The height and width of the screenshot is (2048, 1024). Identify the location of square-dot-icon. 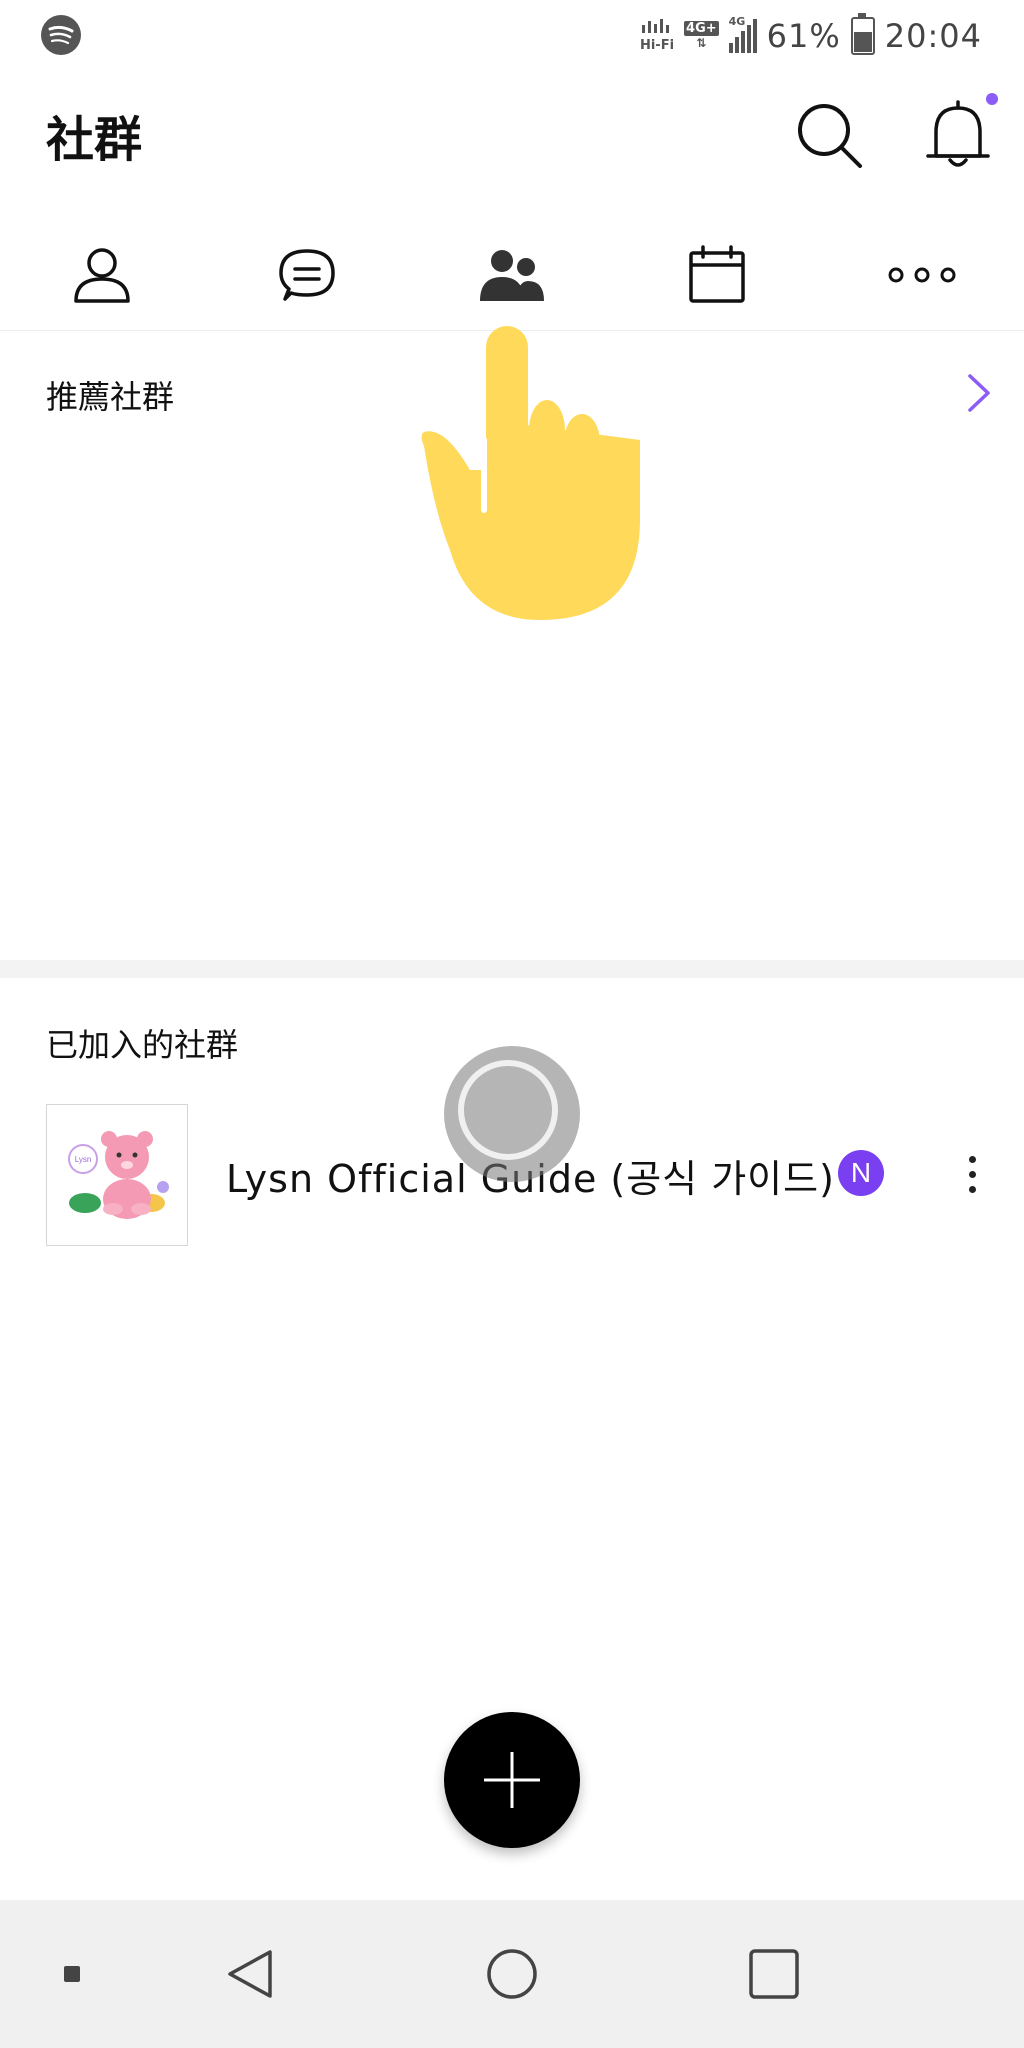
(72, 1974).